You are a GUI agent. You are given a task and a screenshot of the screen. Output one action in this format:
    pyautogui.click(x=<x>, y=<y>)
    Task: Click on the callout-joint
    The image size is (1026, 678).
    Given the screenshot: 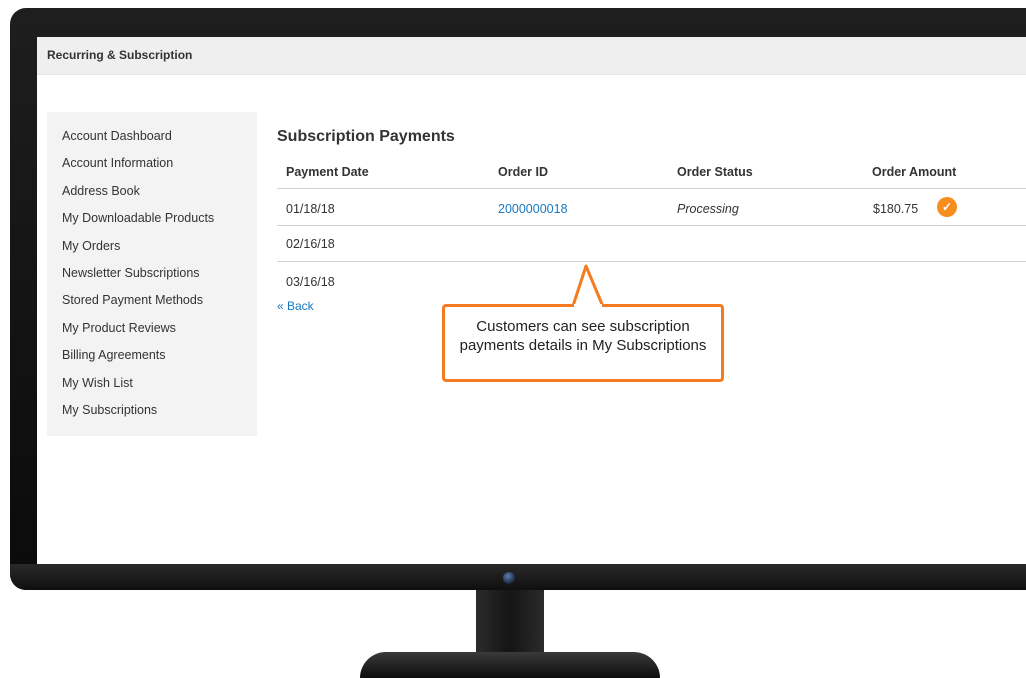 What is the action you would take?
    pyautogui.click(x=588, y=306)
    